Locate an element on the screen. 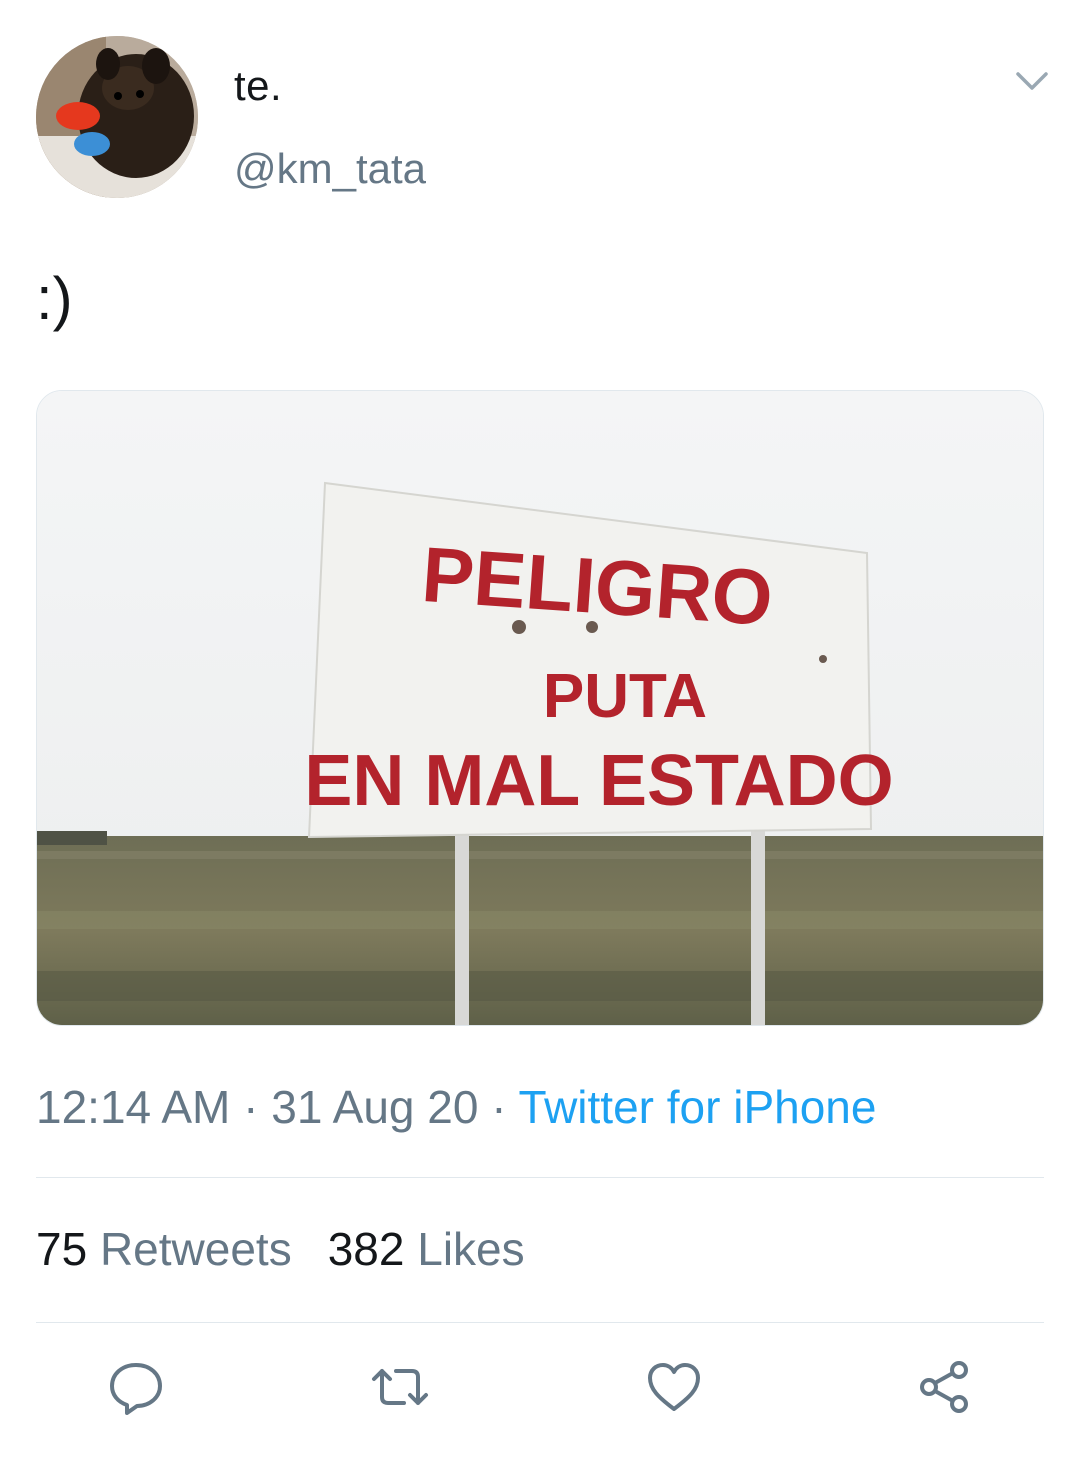 This screenshot has width=1080, height=1469. sign-text-line2: PUTA is located at coordinates (625, 696).